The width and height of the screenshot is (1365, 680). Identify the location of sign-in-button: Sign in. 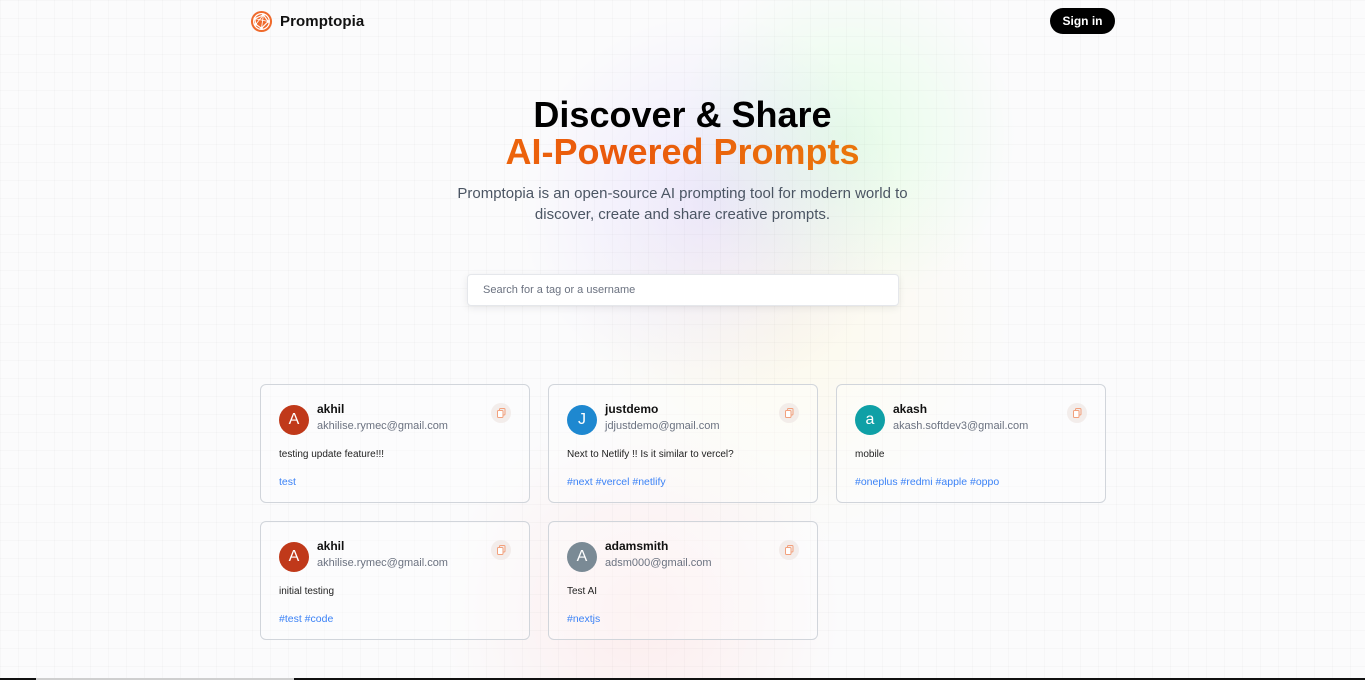
(1082, 21).